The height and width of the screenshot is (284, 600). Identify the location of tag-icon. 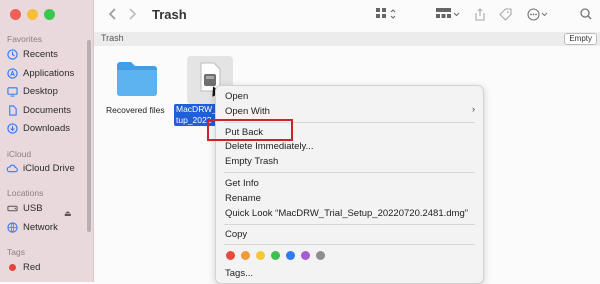
(505, 16).